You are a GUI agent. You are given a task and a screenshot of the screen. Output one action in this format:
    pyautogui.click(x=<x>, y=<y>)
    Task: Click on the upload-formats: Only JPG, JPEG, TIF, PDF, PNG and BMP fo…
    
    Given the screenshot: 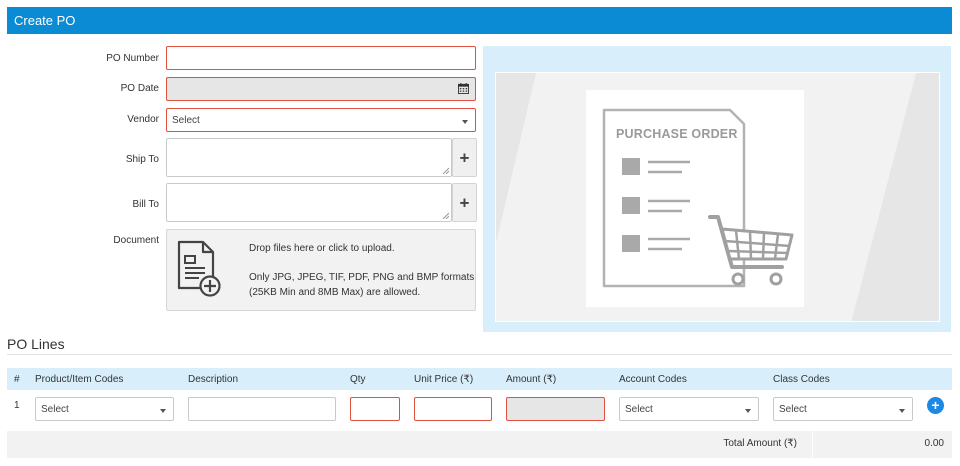 What is the action you would take?
    pyautogui.click(x=362, y=277)
    